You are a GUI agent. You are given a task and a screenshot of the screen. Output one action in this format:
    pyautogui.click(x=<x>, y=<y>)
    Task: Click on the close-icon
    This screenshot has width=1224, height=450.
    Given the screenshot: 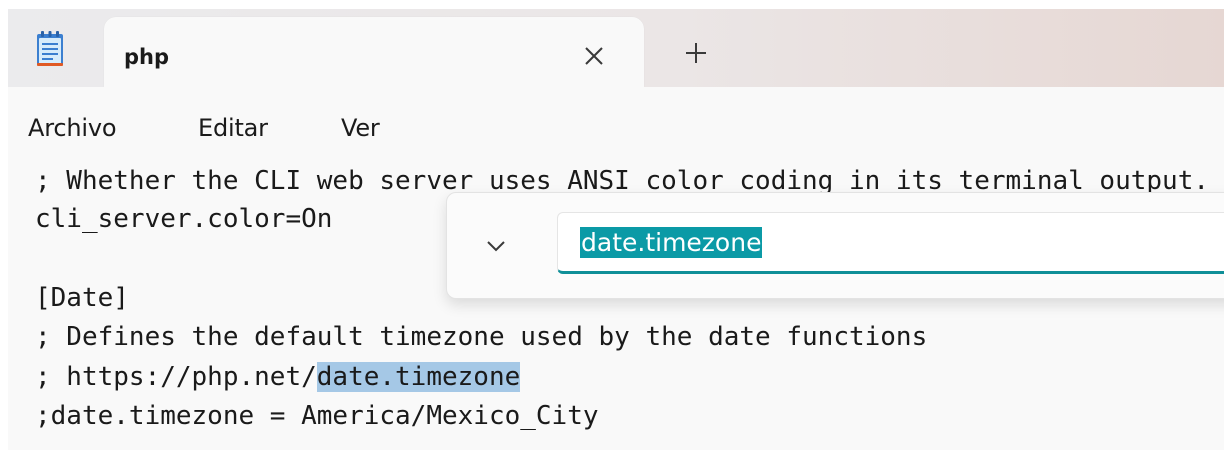 What is the action you would take?
    pyautogui.click(x=594, y=56)
    